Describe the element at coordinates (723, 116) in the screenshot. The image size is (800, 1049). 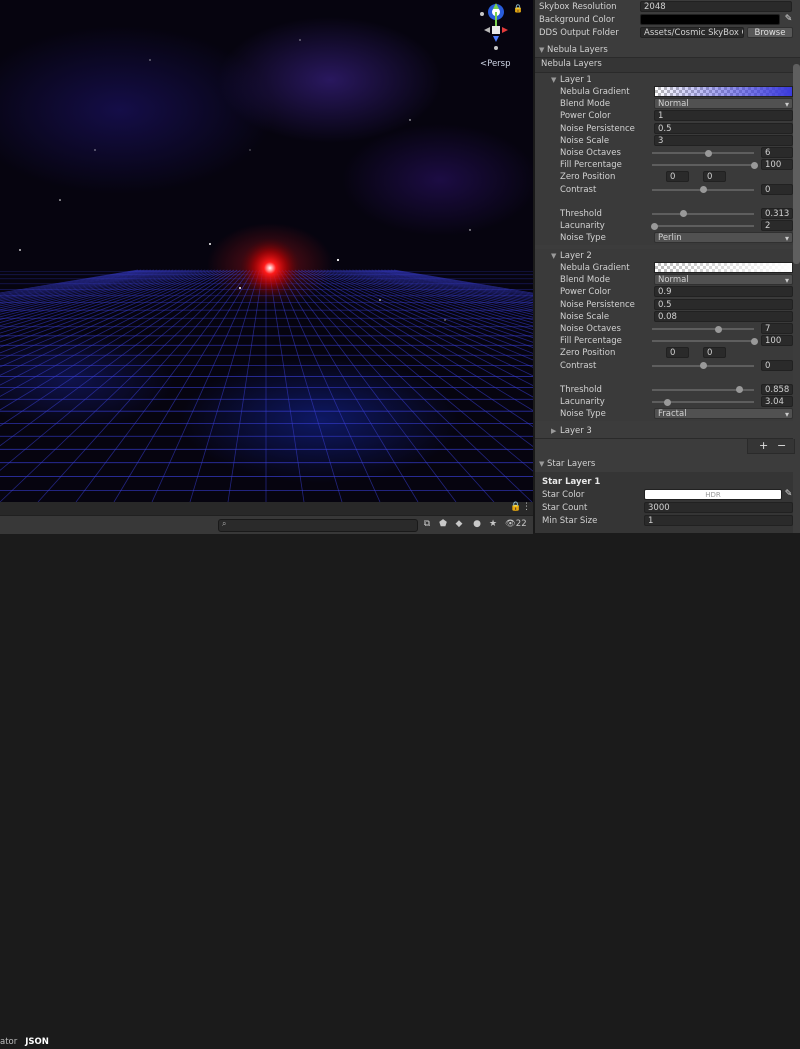
I see `power-color-field: 1` at that location.